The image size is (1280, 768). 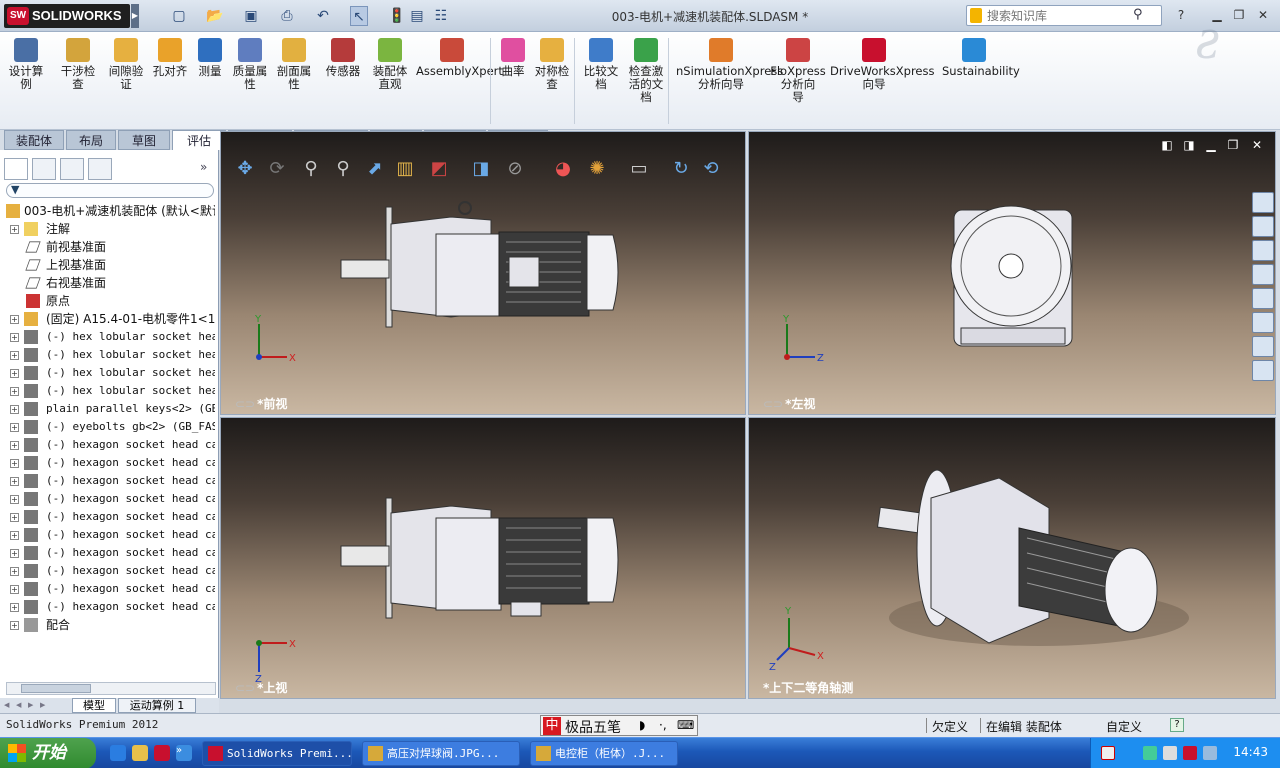 What do you see at coordinates (91, 140) in the screenshot?
I see `tab-1: 布局` at bounding box center [91, 140].